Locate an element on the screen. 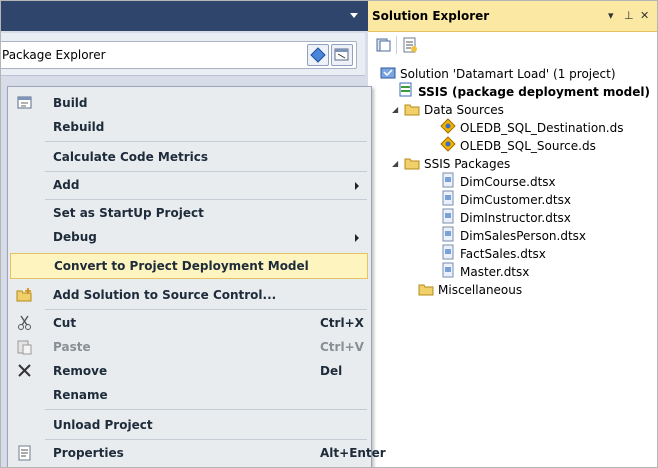  tree-data-source-item: OLEDB_SQL_Source.ds is located at coordinates (518, 146).